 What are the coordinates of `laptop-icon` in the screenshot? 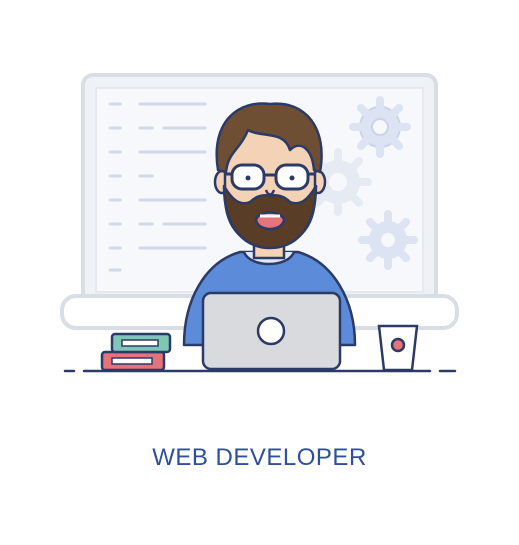 It's located at (271, 331).